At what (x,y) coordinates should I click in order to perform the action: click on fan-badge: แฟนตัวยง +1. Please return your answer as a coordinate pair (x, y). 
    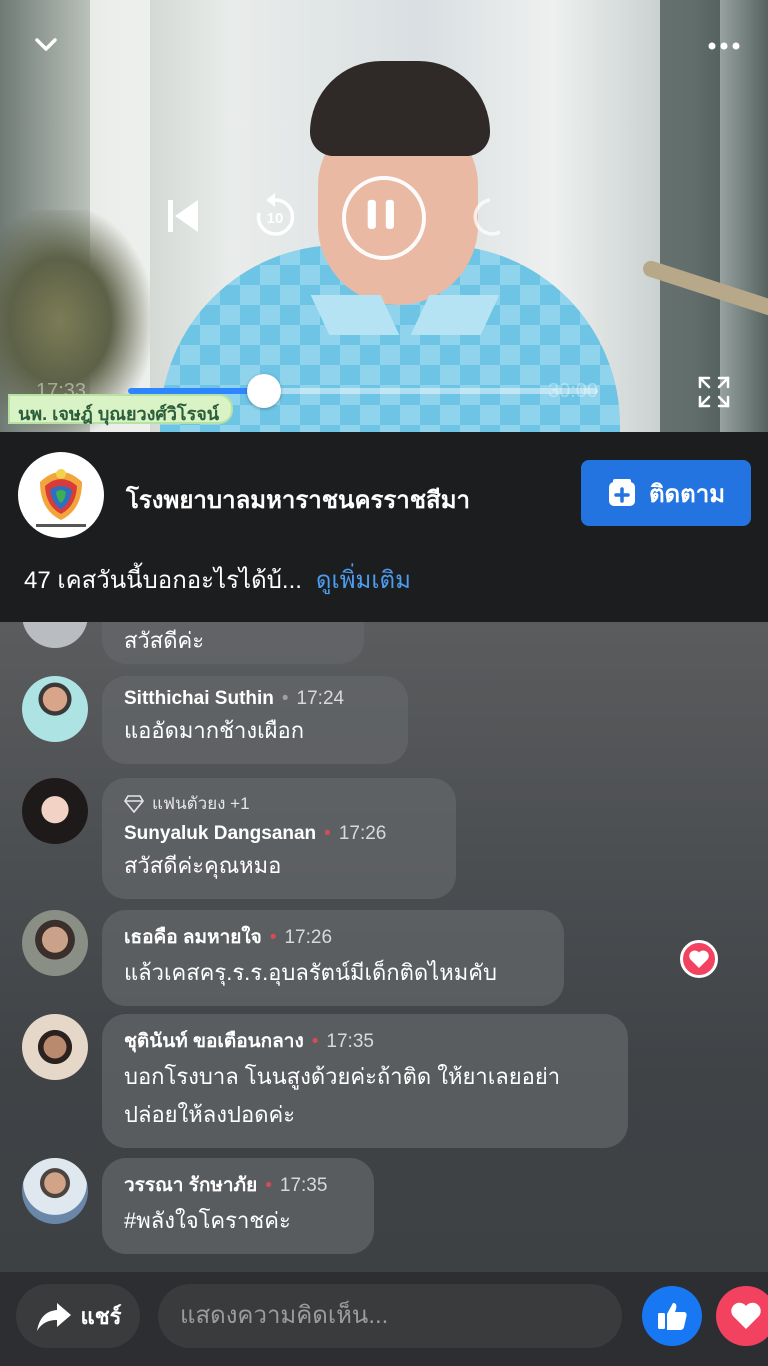
    Looking at the image, I should click on (279, 803).